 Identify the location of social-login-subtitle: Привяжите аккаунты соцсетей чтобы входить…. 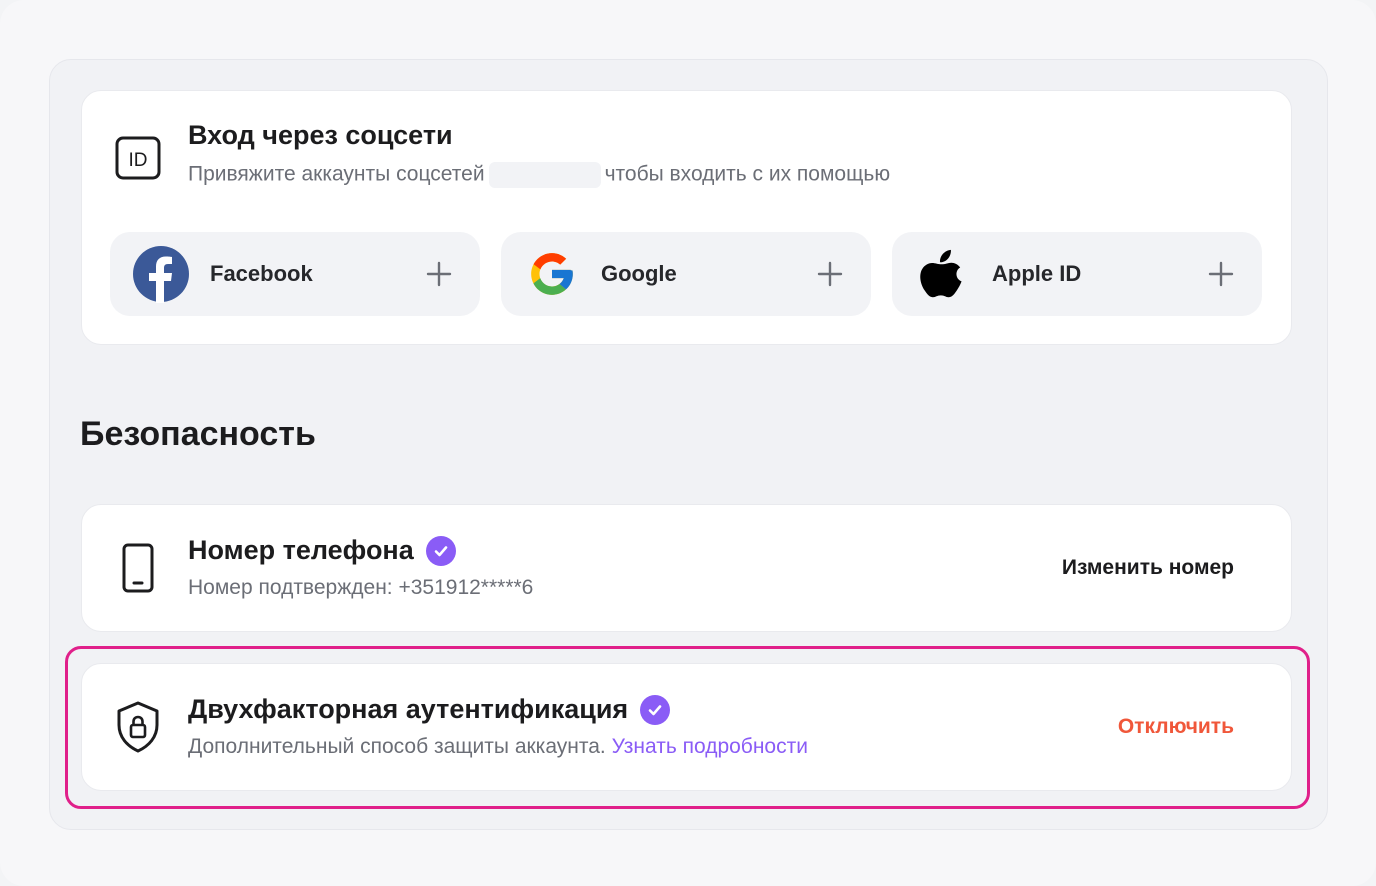
(539, 175).